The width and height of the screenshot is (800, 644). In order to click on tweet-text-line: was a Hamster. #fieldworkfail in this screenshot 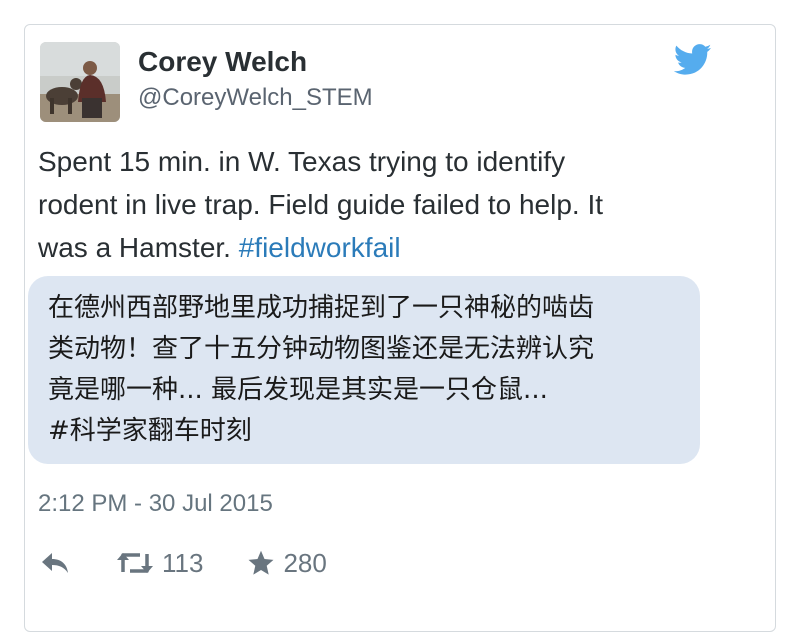, I will do `click(378, 247)`.